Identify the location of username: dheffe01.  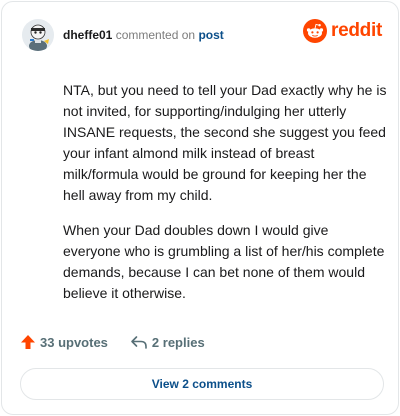
(87, 35).